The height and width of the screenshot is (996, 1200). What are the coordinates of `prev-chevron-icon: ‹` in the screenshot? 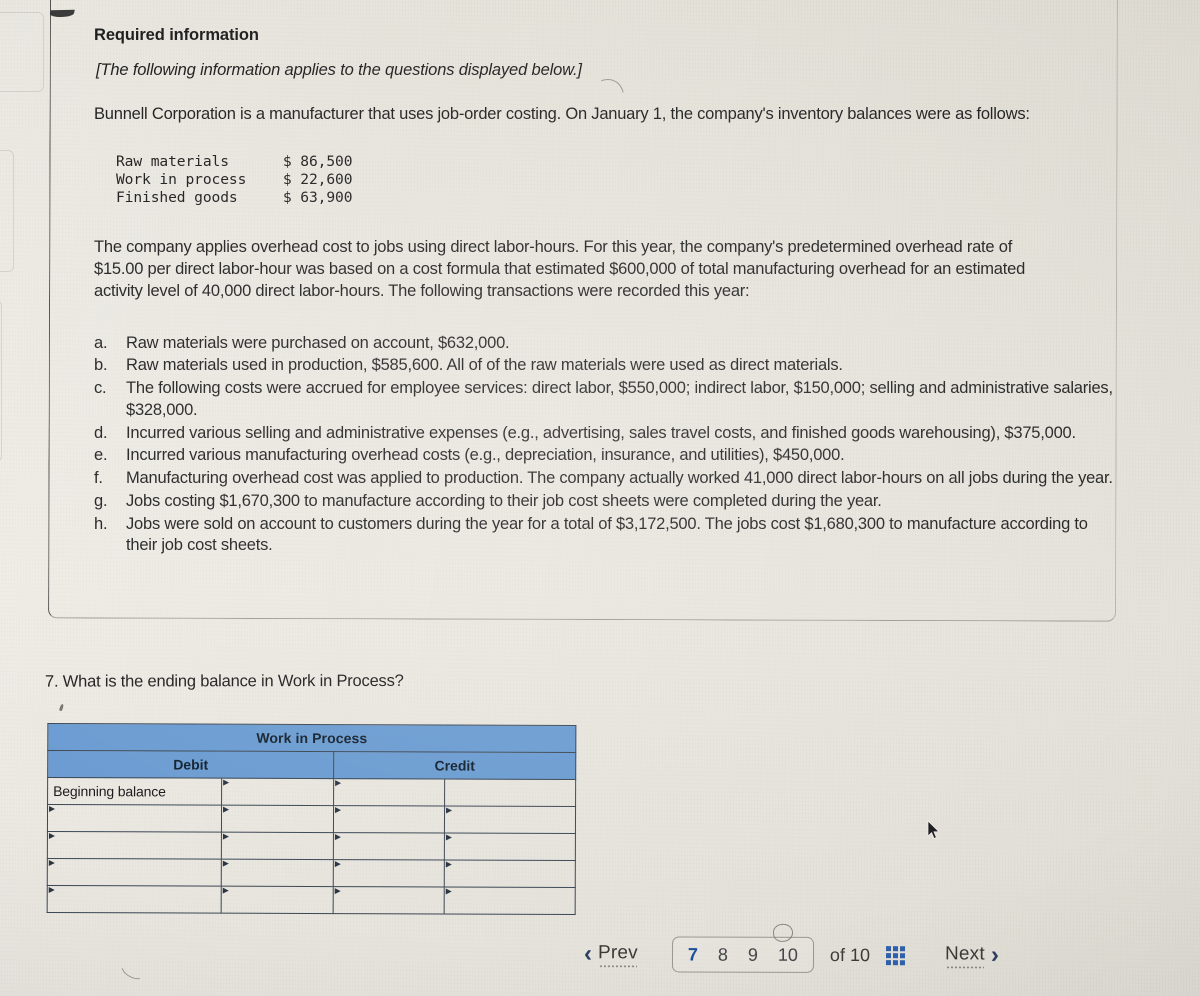 It's located at (588, 953).